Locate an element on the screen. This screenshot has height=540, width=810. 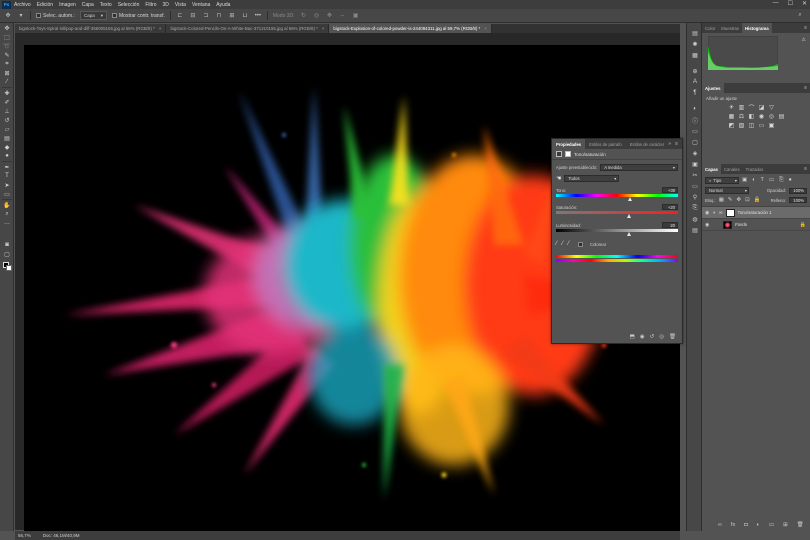
layer-mask-icon is located at coordinates (568, 154).